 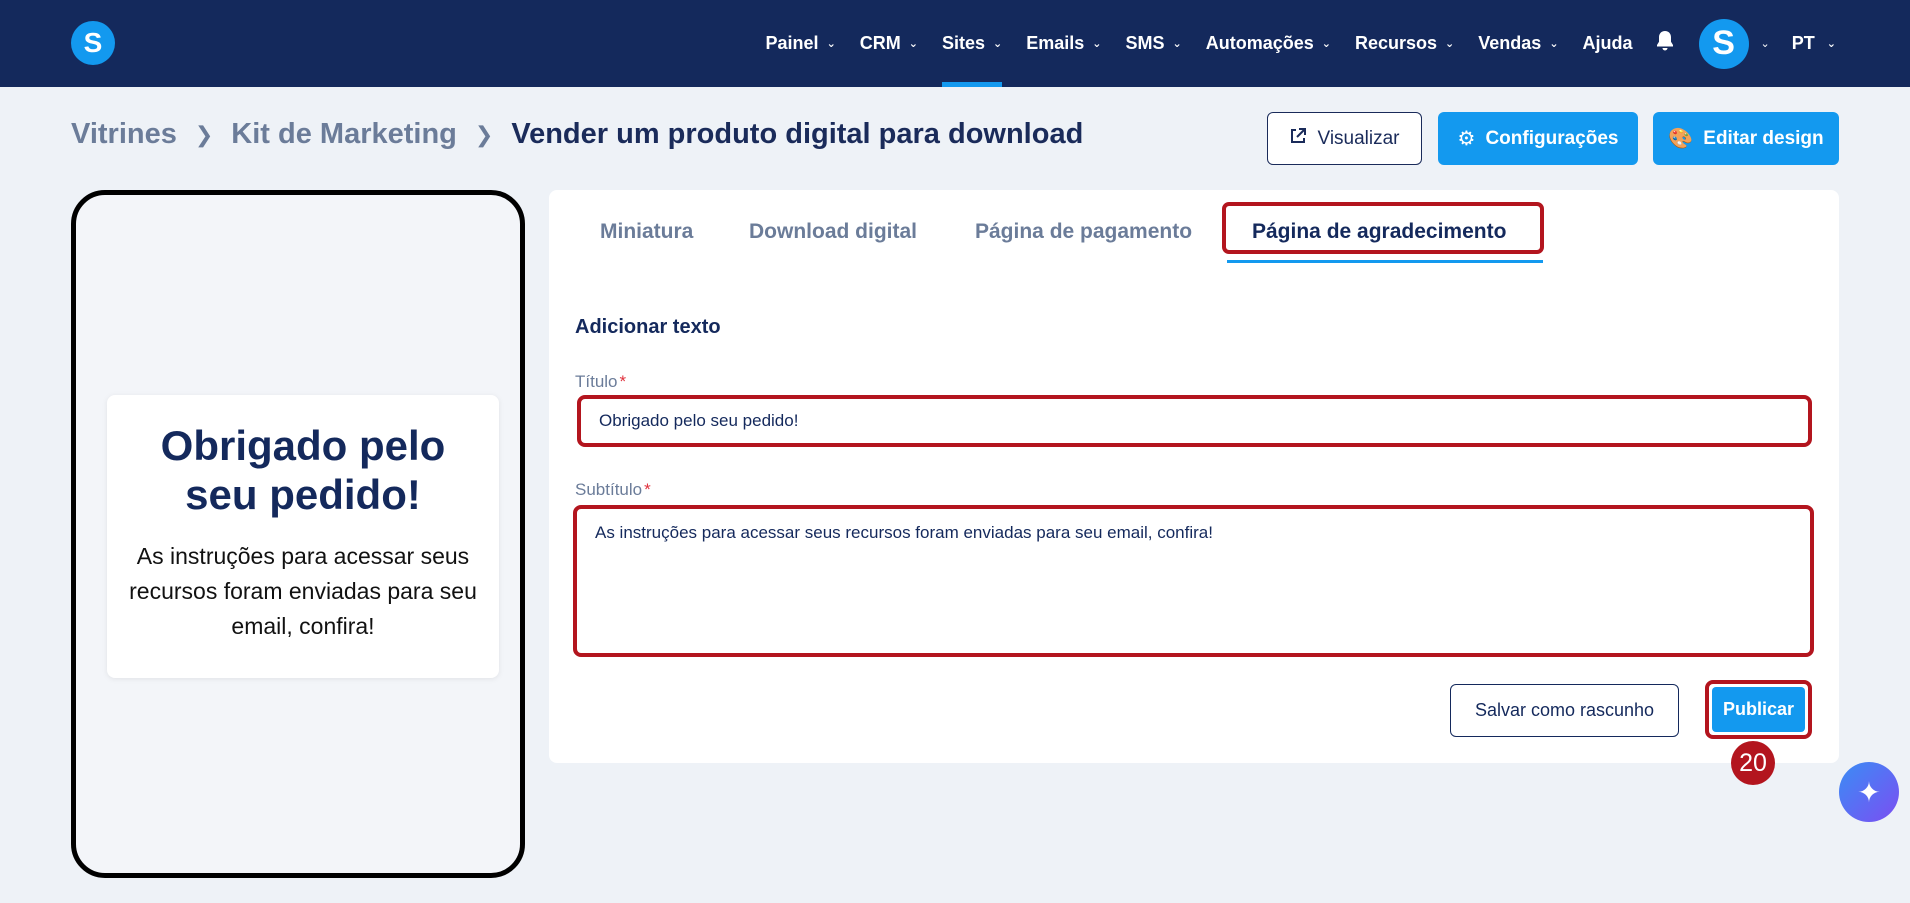 What do you see at coordinates (1298, 139) in the screenshot?
I see `external-link-icon` at bounding box center [1298, 139].